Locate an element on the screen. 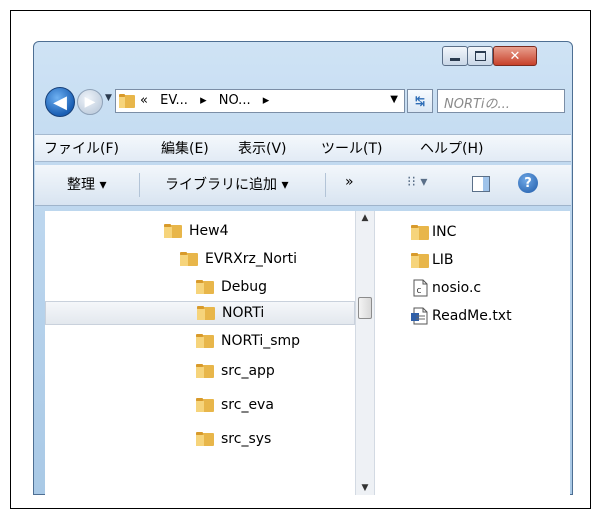 The width and height of the screenshot is (603, 520). view-options-button: ⁝⁝ ▾ is located at coordinates (417, 182).